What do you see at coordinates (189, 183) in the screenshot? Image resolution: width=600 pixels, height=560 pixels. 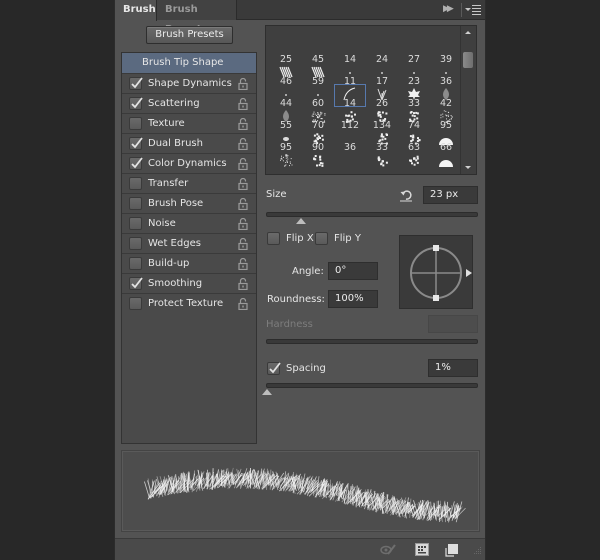 I see `option-transfer: Transfer` at bounding box center [189, 183].